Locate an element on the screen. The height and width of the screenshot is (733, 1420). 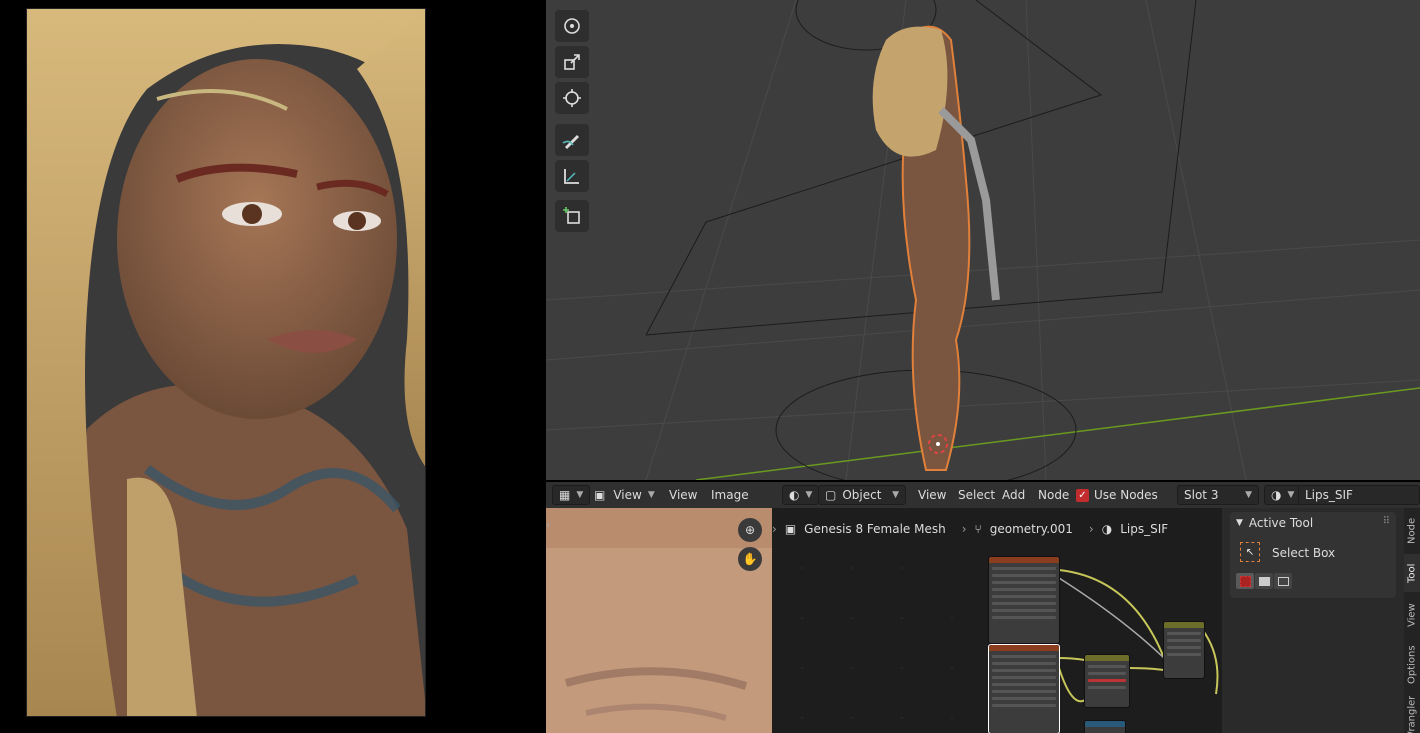
rotate-icon is located at coordinates (572, 26).